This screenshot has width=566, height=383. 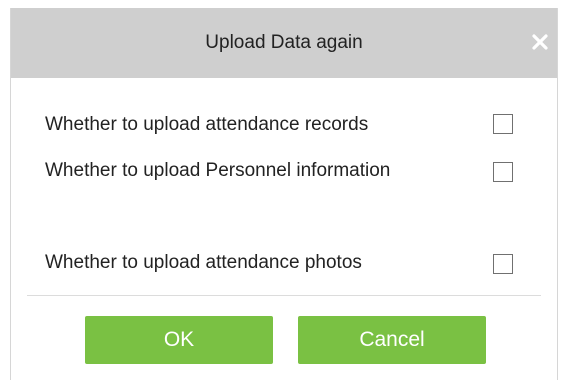 What do you see at coordinates (503, 264) in the screenshot?
I see `checkbox-attendance-photos` at bounding box center [503, 264].